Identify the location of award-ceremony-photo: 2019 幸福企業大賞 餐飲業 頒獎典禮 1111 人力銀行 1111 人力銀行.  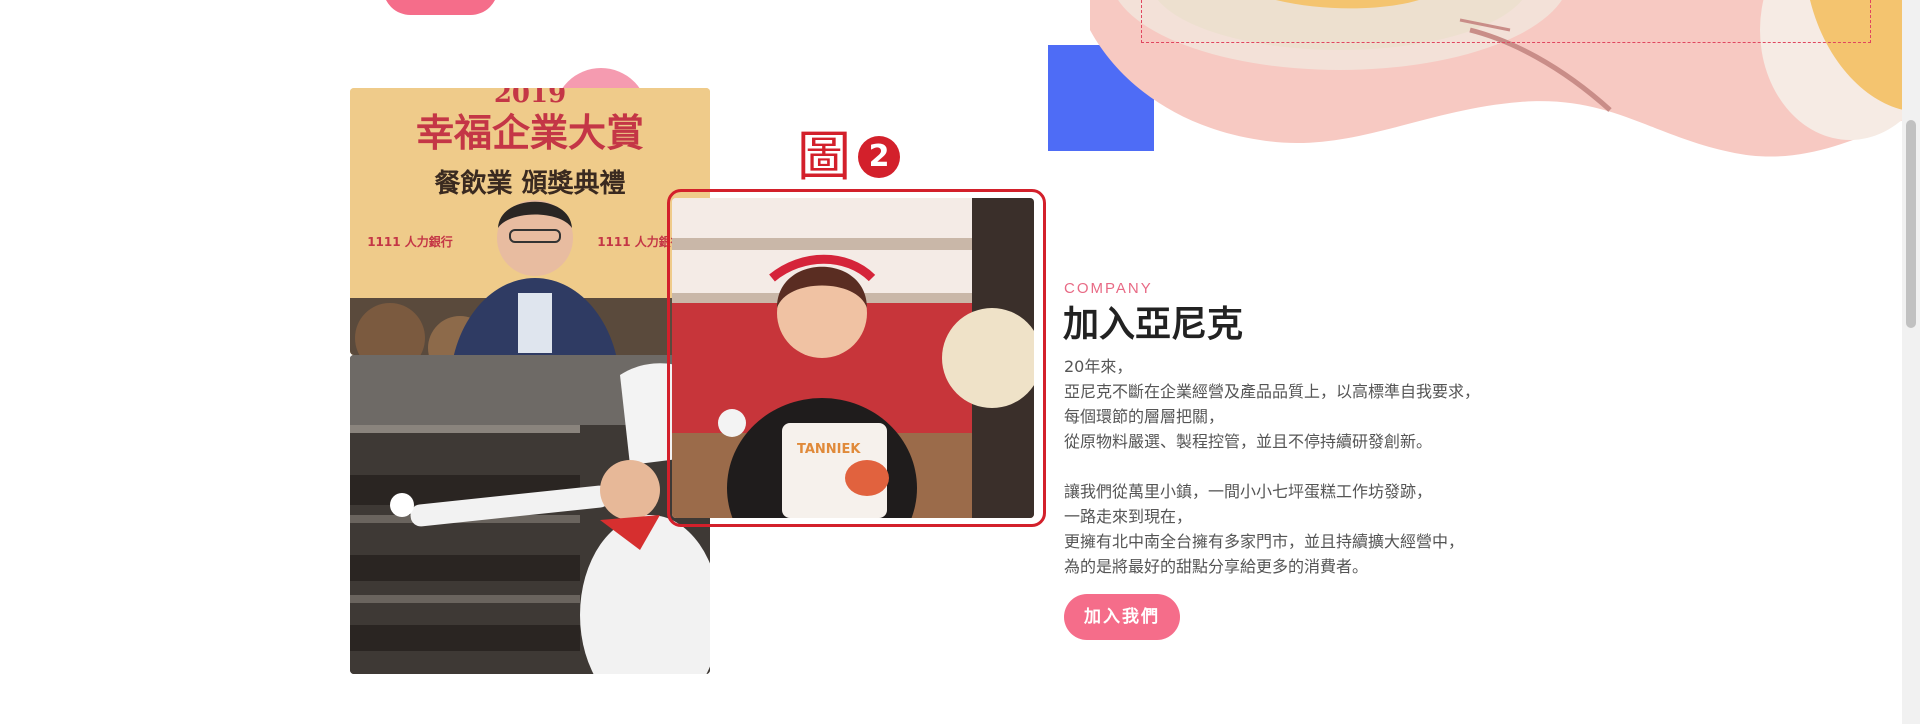
(530, 221).